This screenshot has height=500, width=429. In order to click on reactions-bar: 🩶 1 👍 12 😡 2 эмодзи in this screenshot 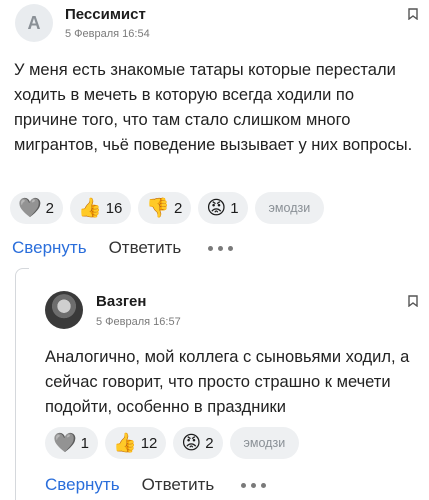, I will do `click(172, 443)`.